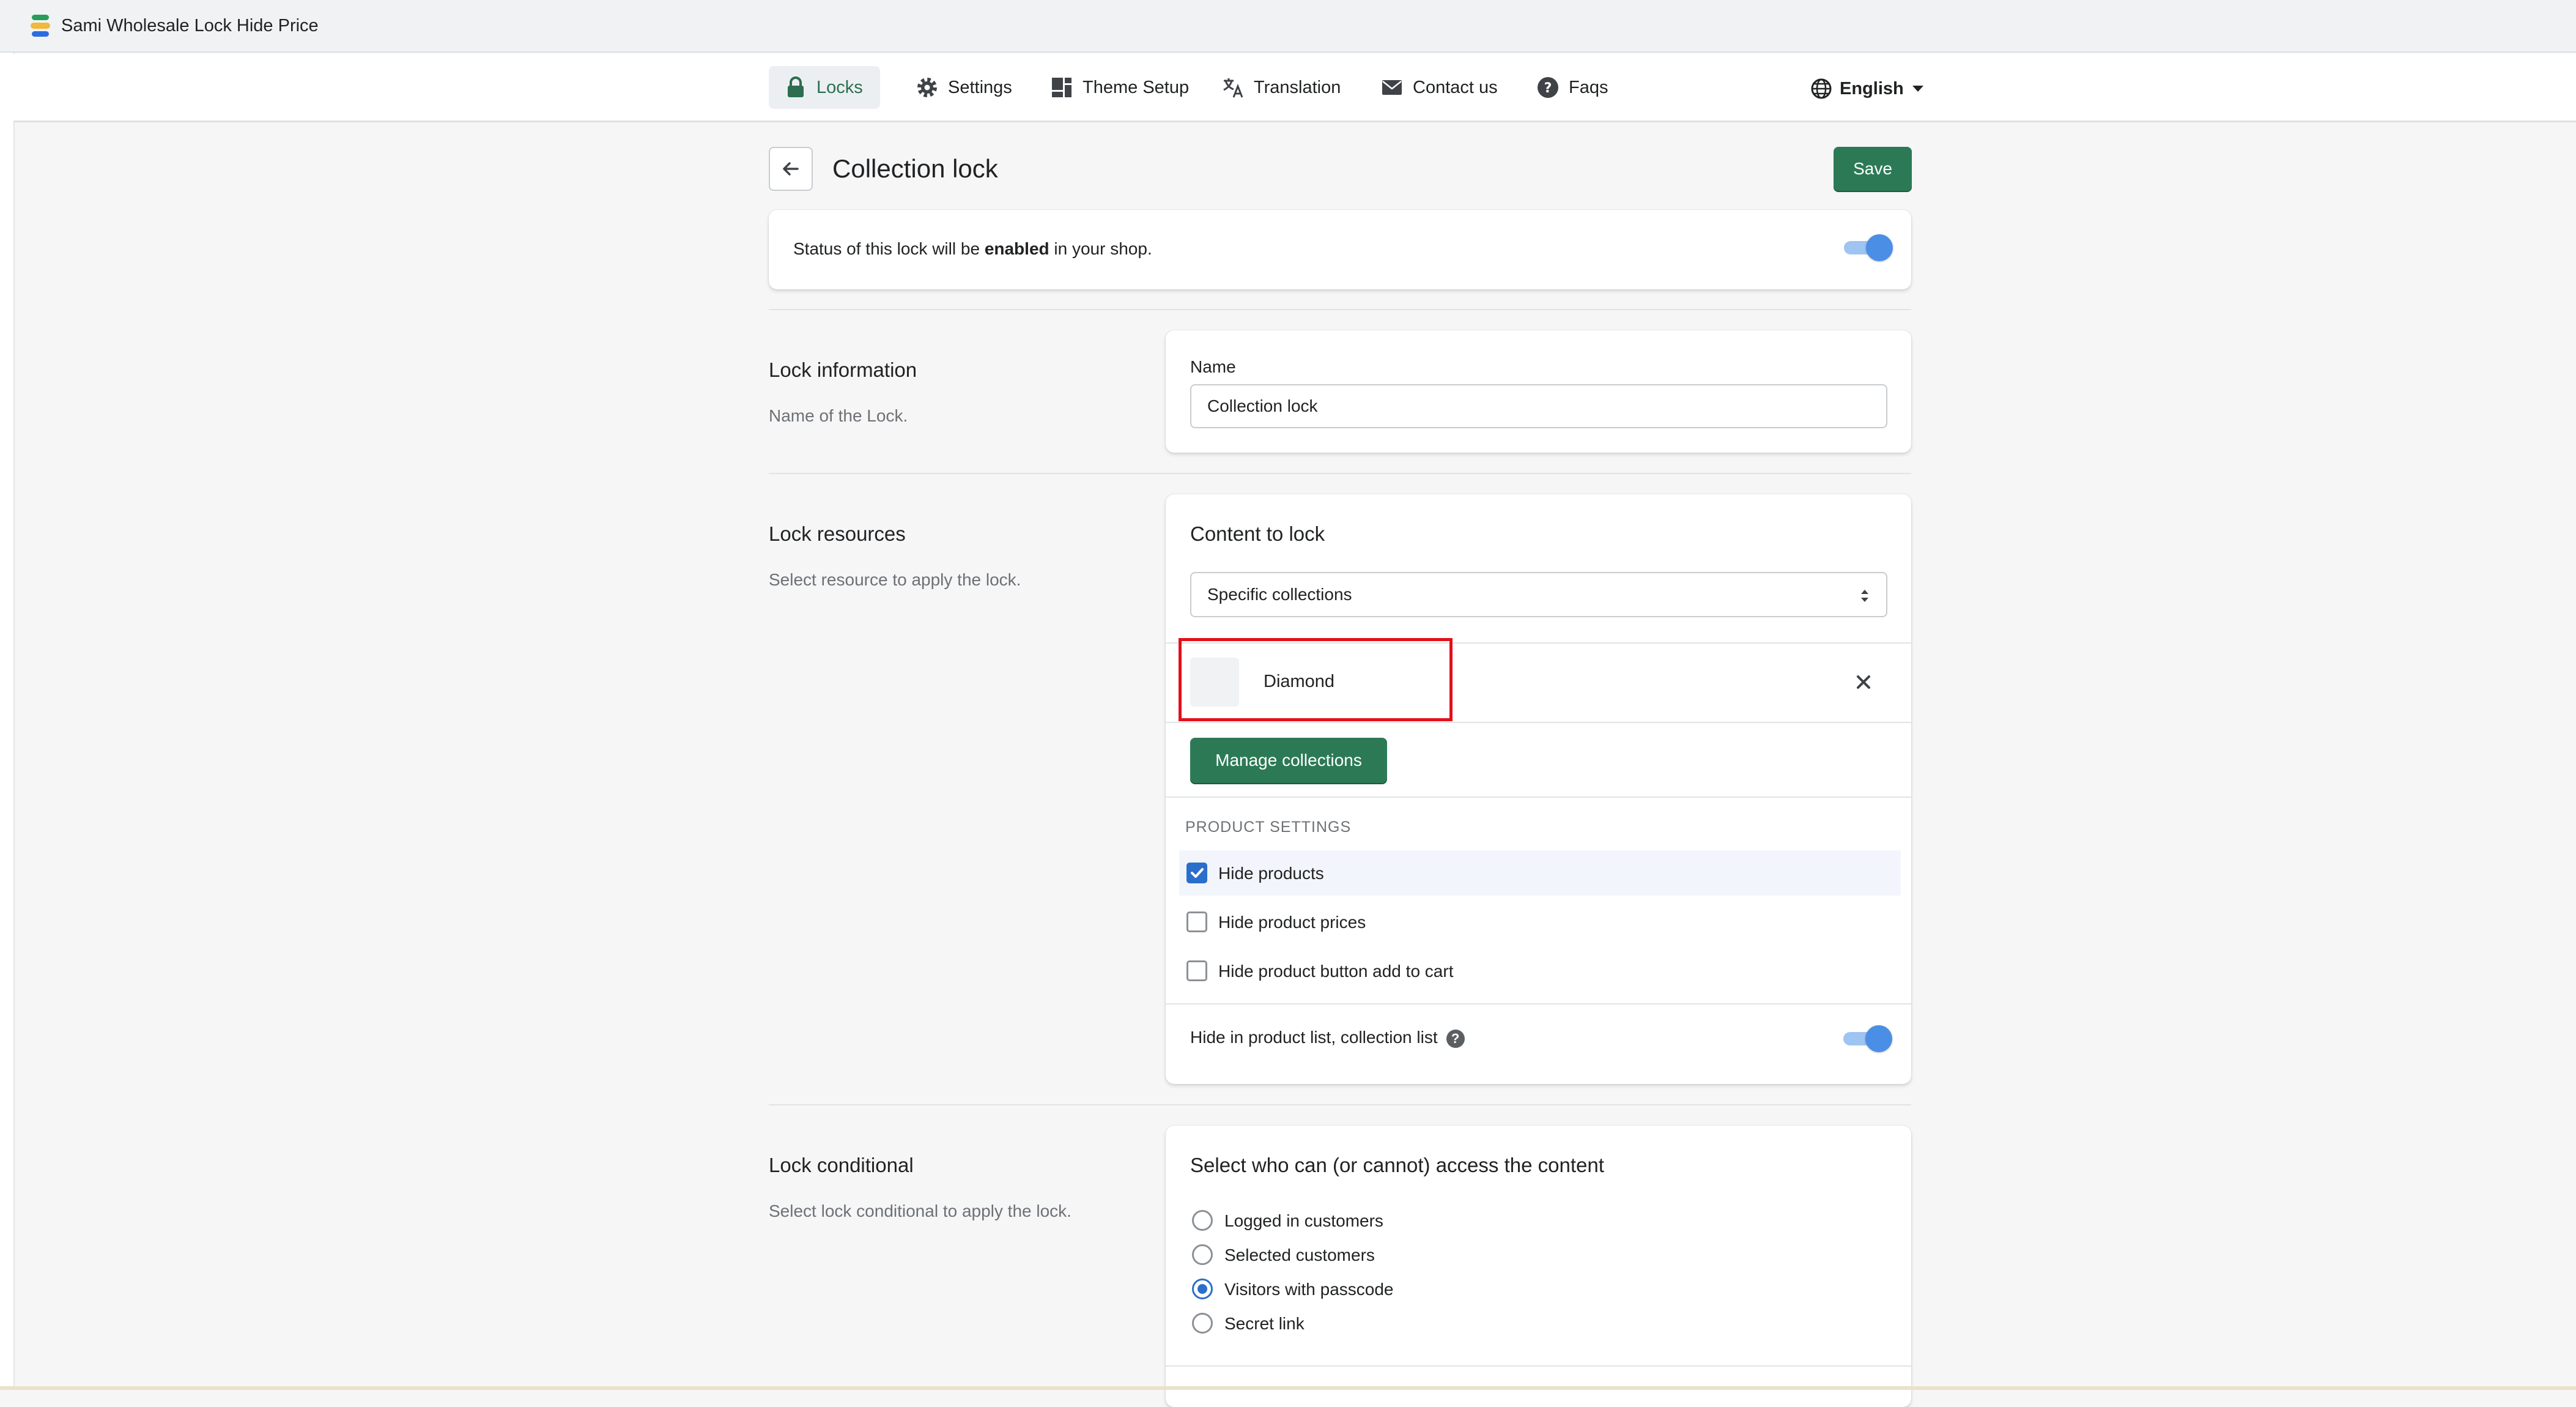 This screenshot has height=1407, width=2576. Describe the element at coordinates (1264, 1323) in the screenshot. I see `radio-label: Secret link` at that location.